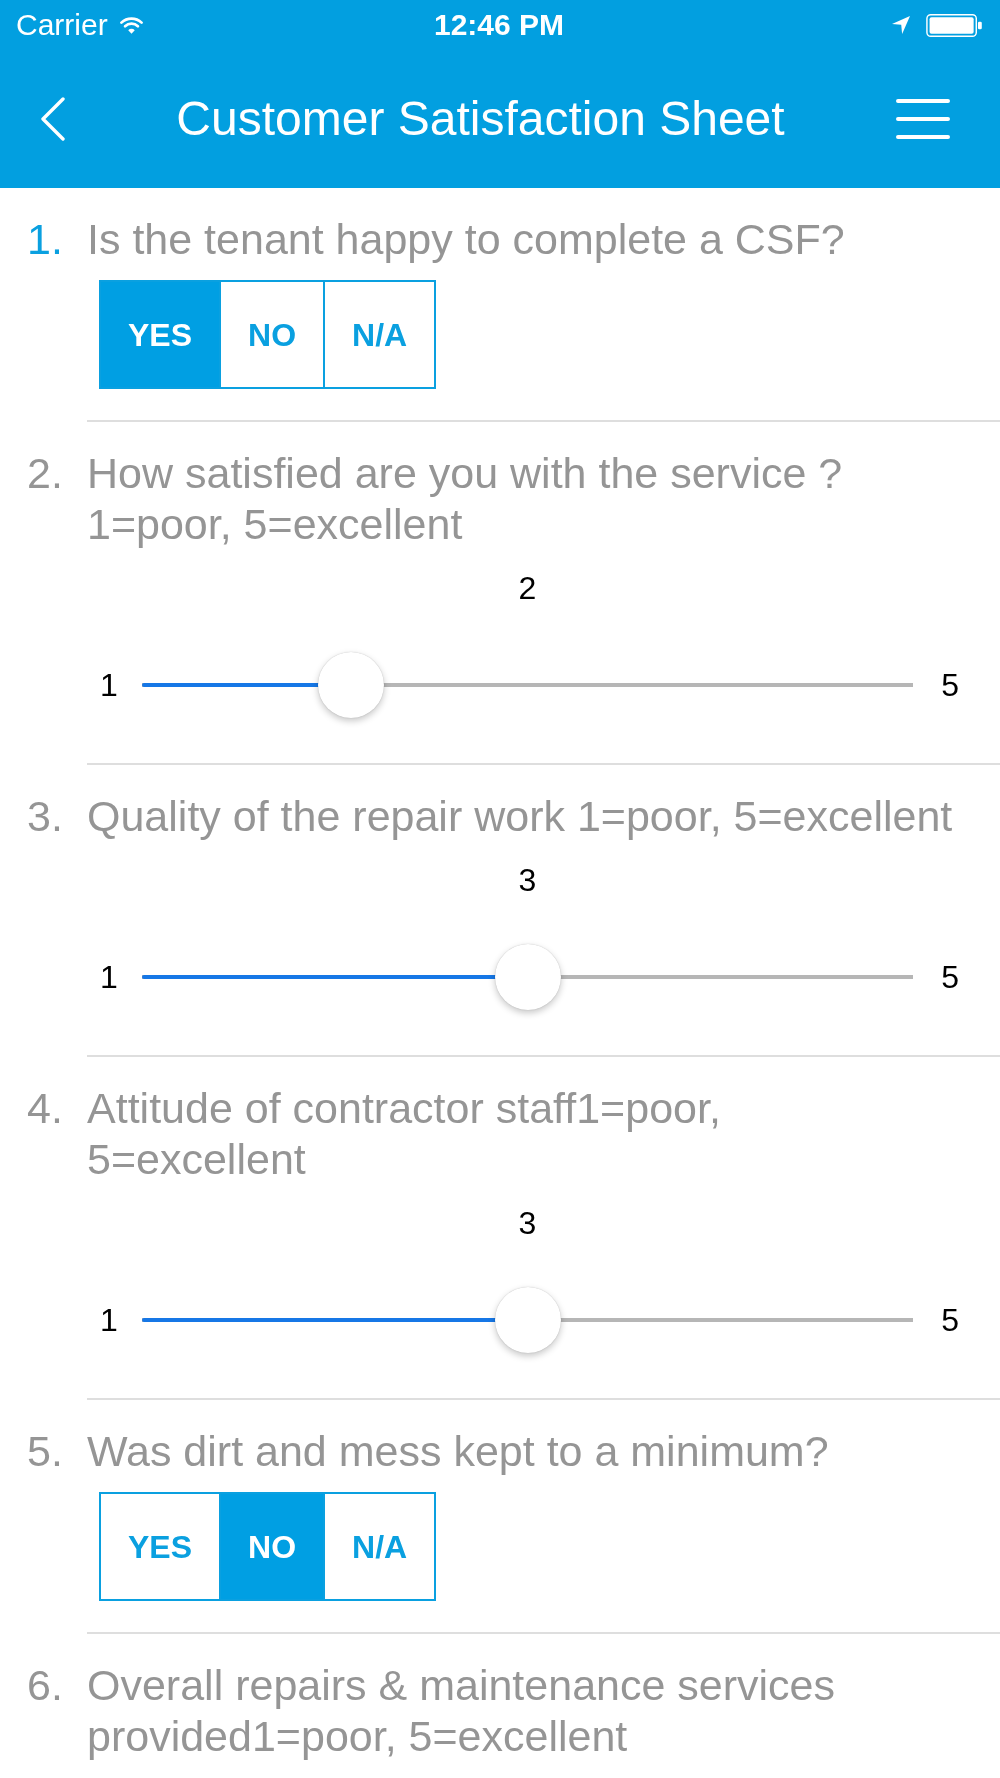 The width and height of the screenshot is (1000, 1778). What do you see at coordinates (62, 25) in the screenshot?
I see `carrier-label: Carrier` at bounding box center [62, 25].